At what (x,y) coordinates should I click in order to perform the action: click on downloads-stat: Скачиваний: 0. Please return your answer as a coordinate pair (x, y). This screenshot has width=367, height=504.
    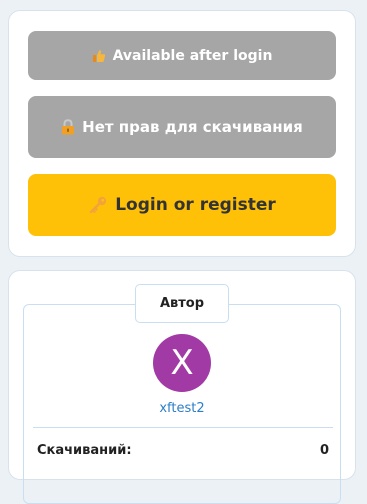
    Looking at the image, I should click on (183, 450).